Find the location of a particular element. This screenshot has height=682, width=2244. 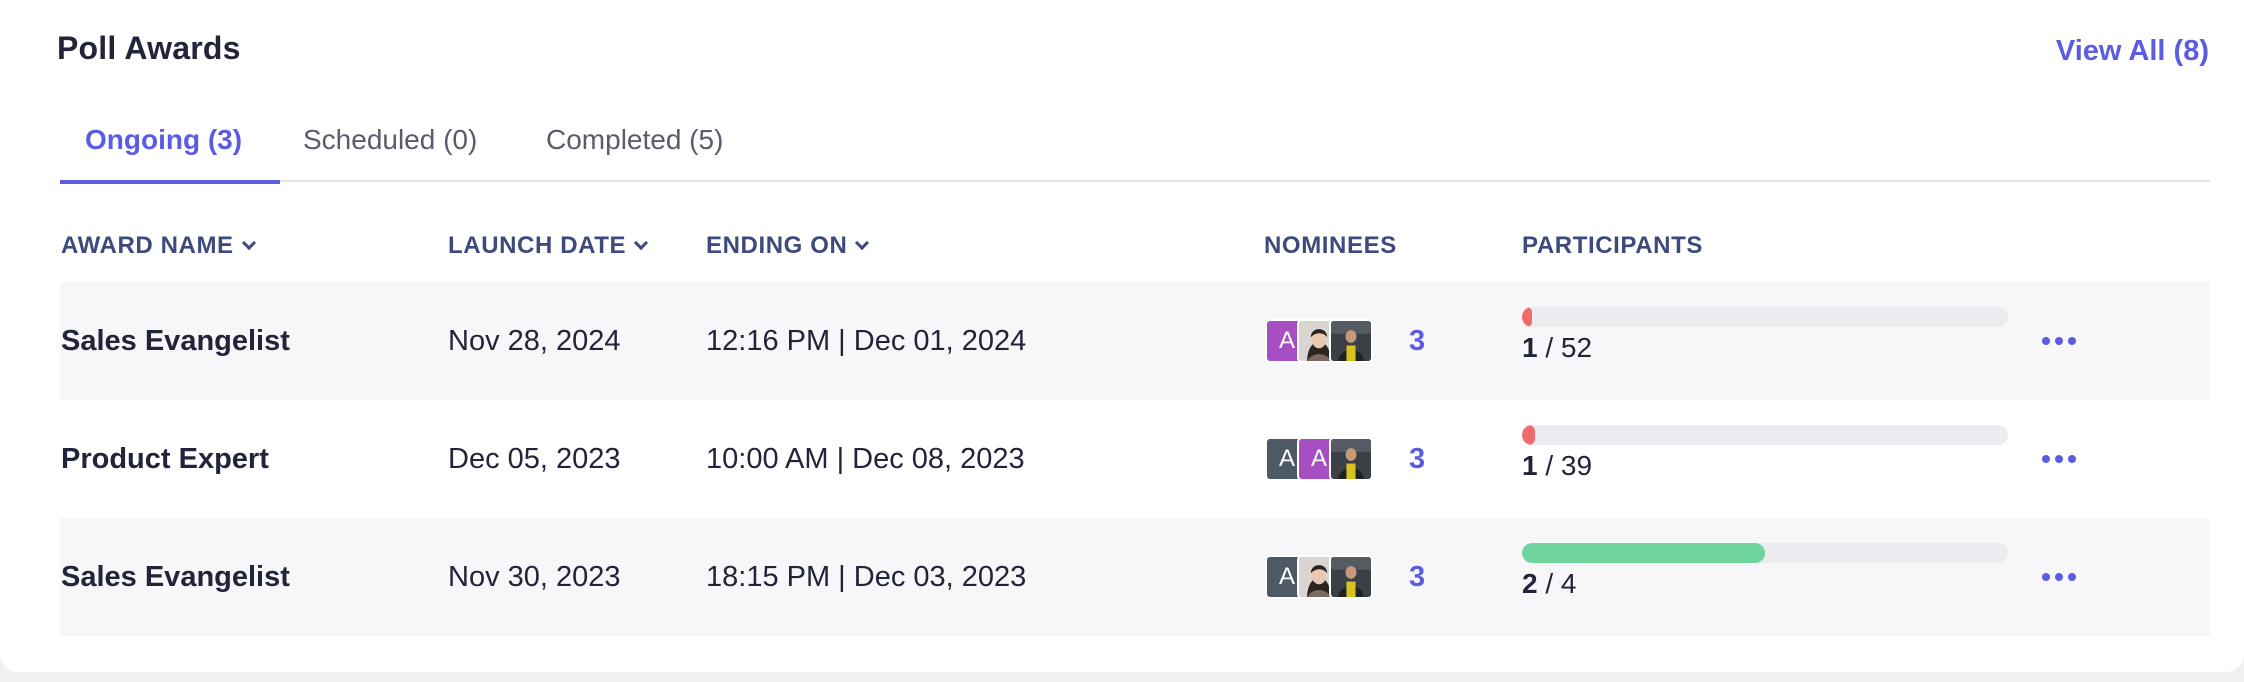

participants-count: 1 / 39 is located at coordinates (1557, 465).